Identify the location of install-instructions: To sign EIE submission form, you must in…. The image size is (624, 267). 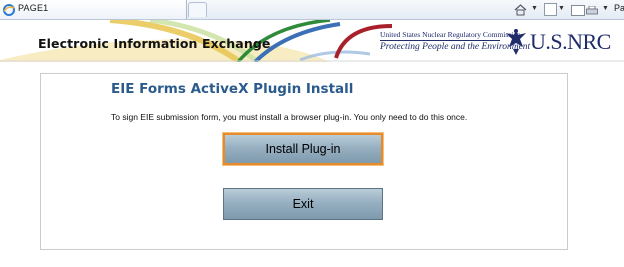
(289, 117).